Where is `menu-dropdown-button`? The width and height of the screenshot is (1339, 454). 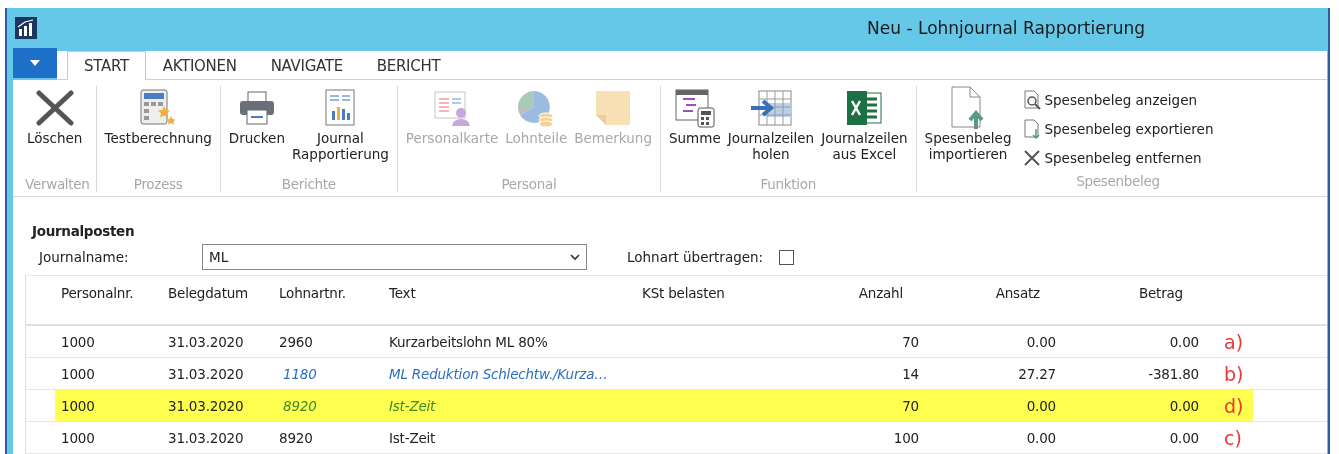 menu-dropdown-button is located at coordinates (35, 63).